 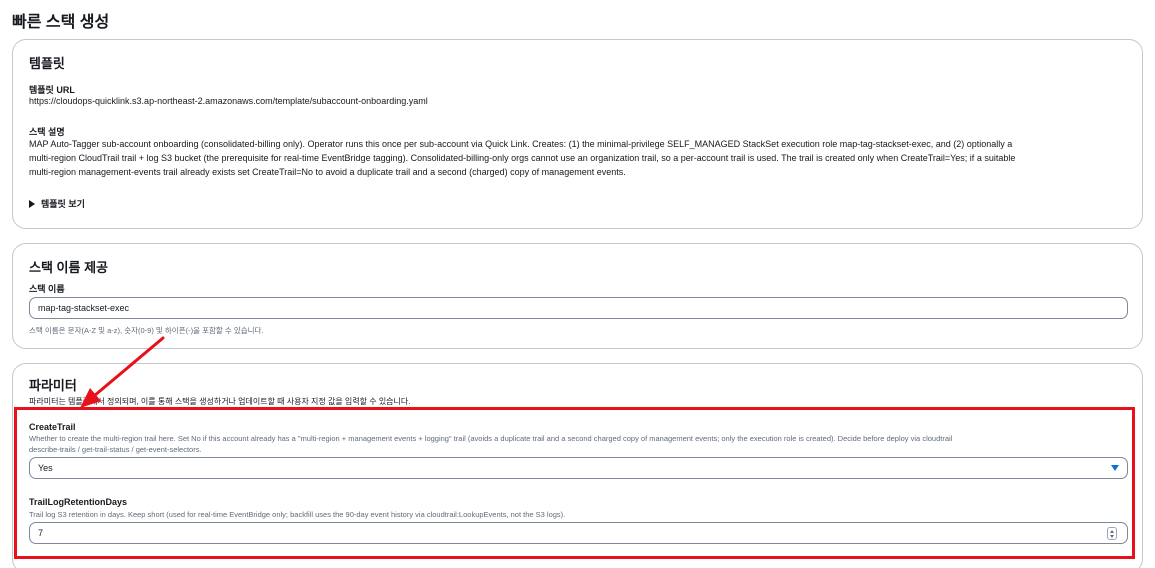 I want to click on parameters-panel-title: 파라미터, so click(x=53, y=385).